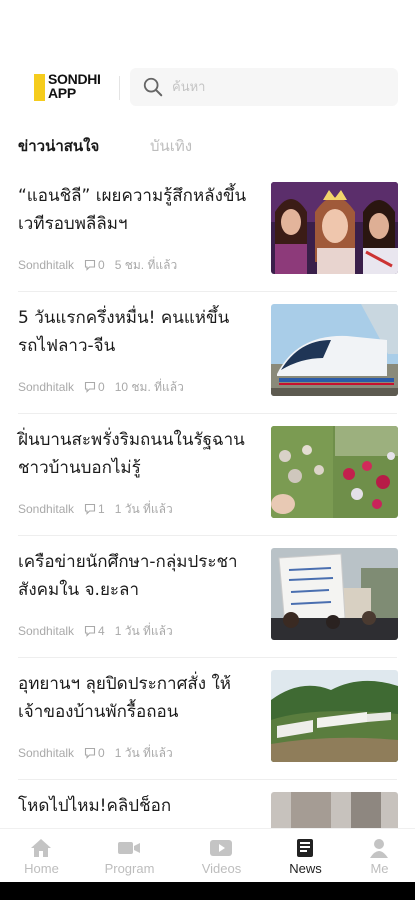 Image resolution: width=415 pixels, height=900 pixels. Describe the element at coordinates (305, 848) in the screenshot. I see `news-icon` at that location.